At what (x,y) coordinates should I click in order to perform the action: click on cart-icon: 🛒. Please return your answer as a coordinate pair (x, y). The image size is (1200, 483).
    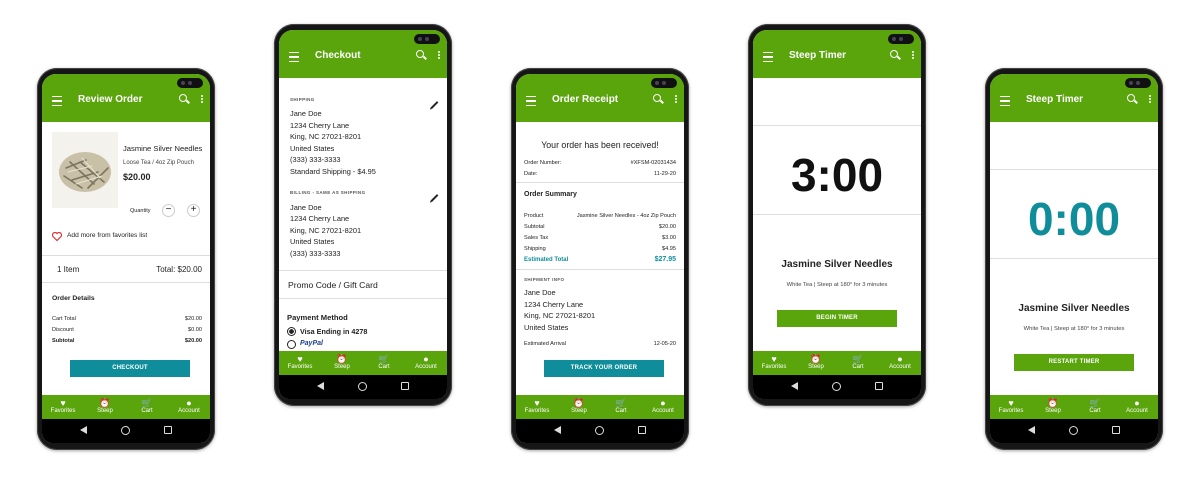
    Looking at the image, I should click on (1095, 403).